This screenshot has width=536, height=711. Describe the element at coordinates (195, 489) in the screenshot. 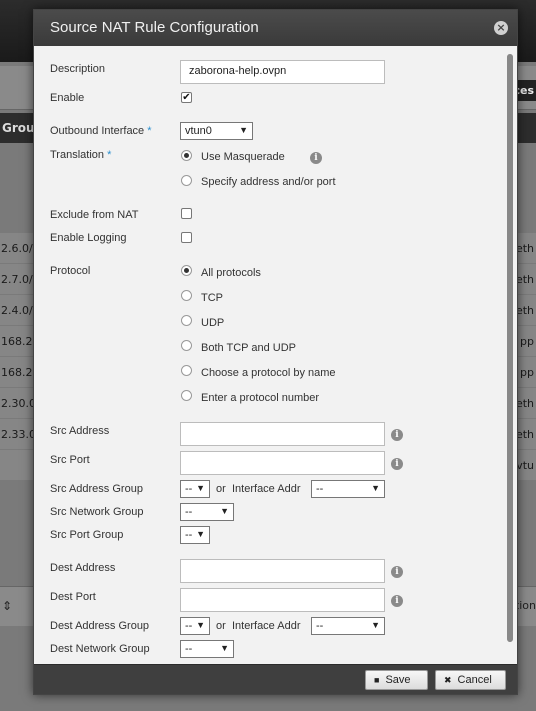

I see `src-address-group-select: -- ▼` at that location.